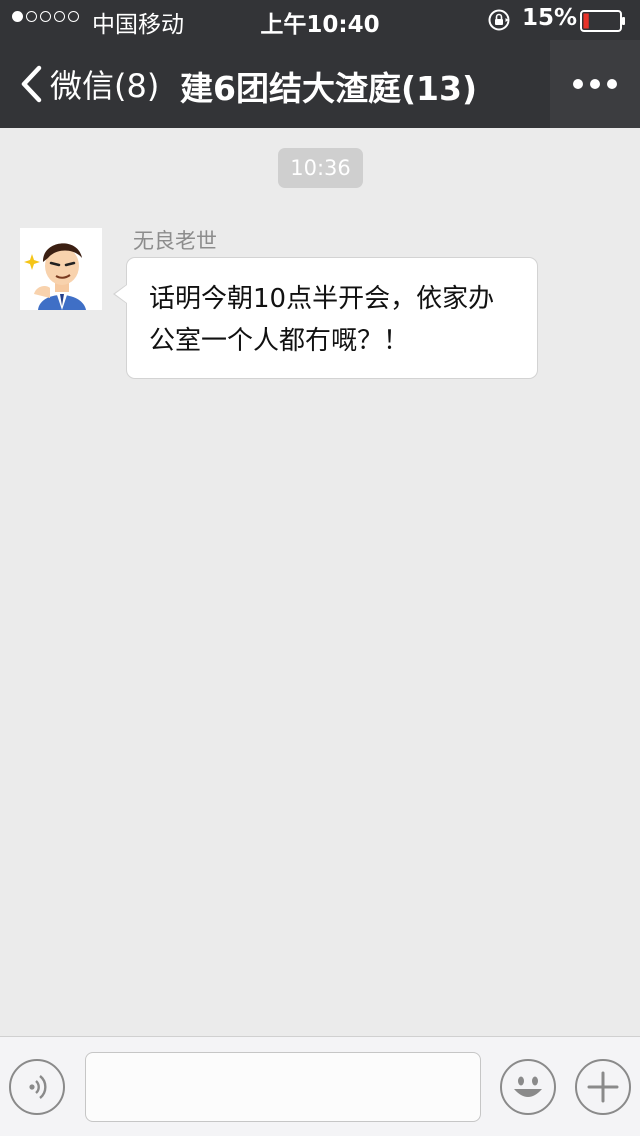 The width and height of the screenshot is (640, 1136). I want to click on nav-bar: 微信(8) 建6团结大渣庭(13), so click(320, 84).